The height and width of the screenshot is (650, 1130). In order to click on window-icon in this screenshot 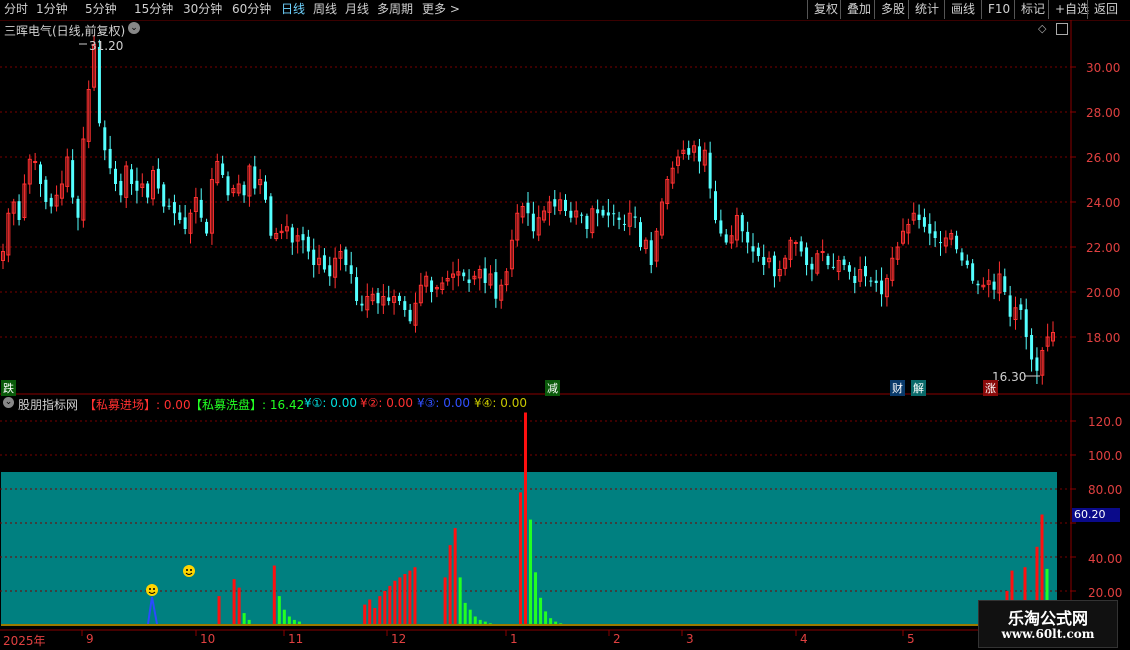, I will do `click(1062, 29)`.